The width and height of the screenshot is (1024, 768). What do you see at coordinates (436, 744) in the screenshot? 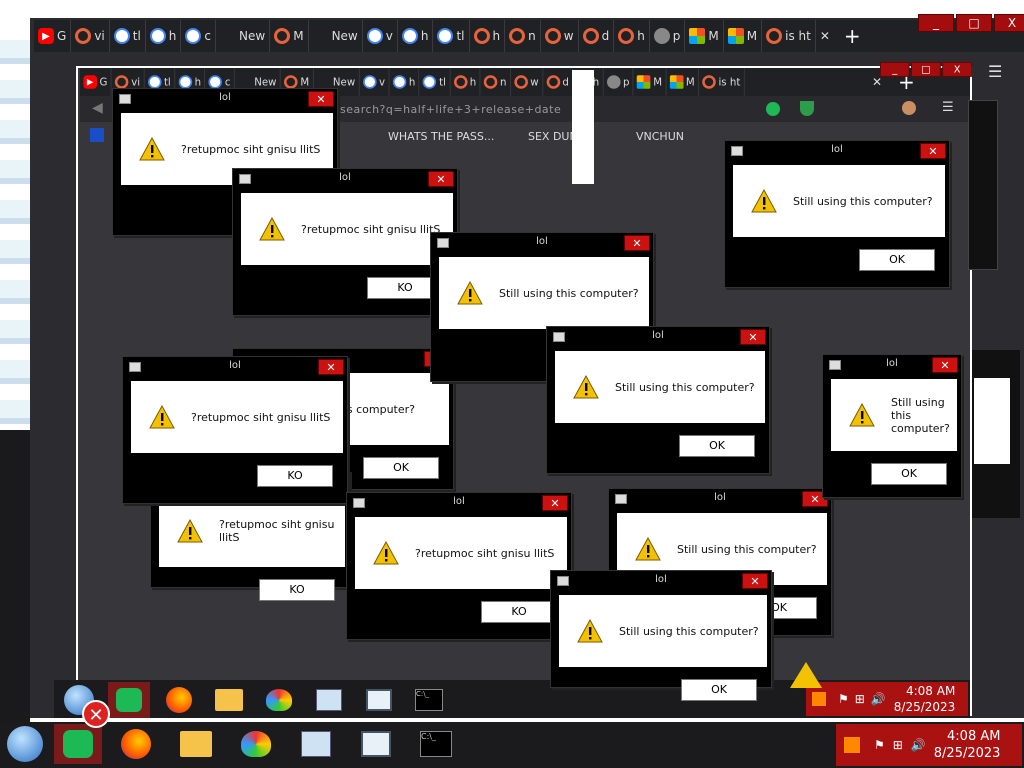
I see `command-prompt-icon: C:\_` at bounding box center [436, 744].